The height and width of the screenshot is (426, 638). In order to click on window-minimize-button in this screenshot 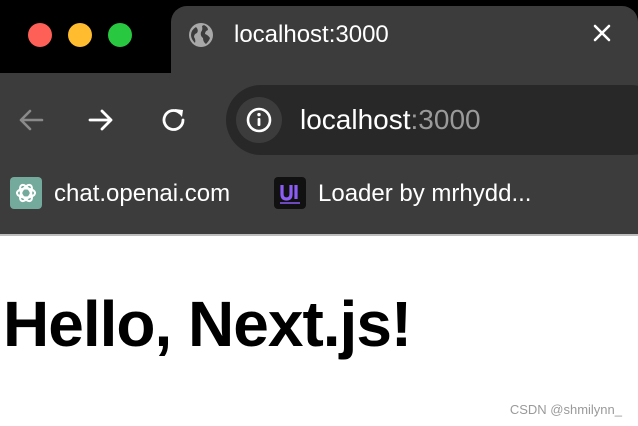, I will do `click(80, 35)`.